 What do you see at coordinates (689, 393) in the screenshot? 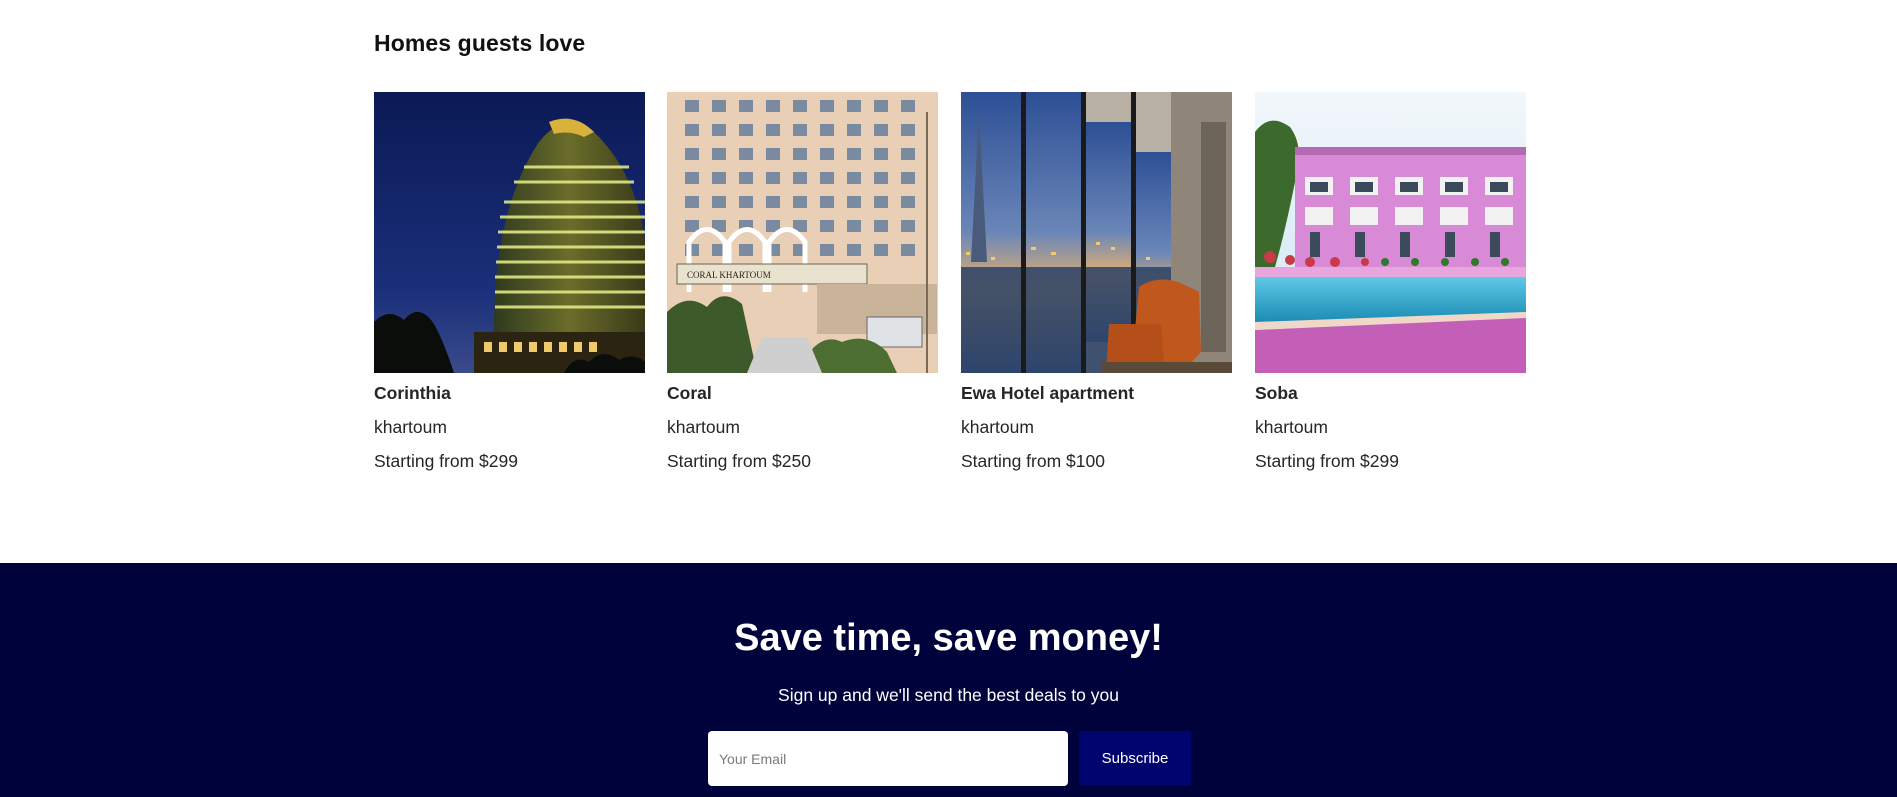
I see `hotel-name: Coral` at bounding box center [689, 393].